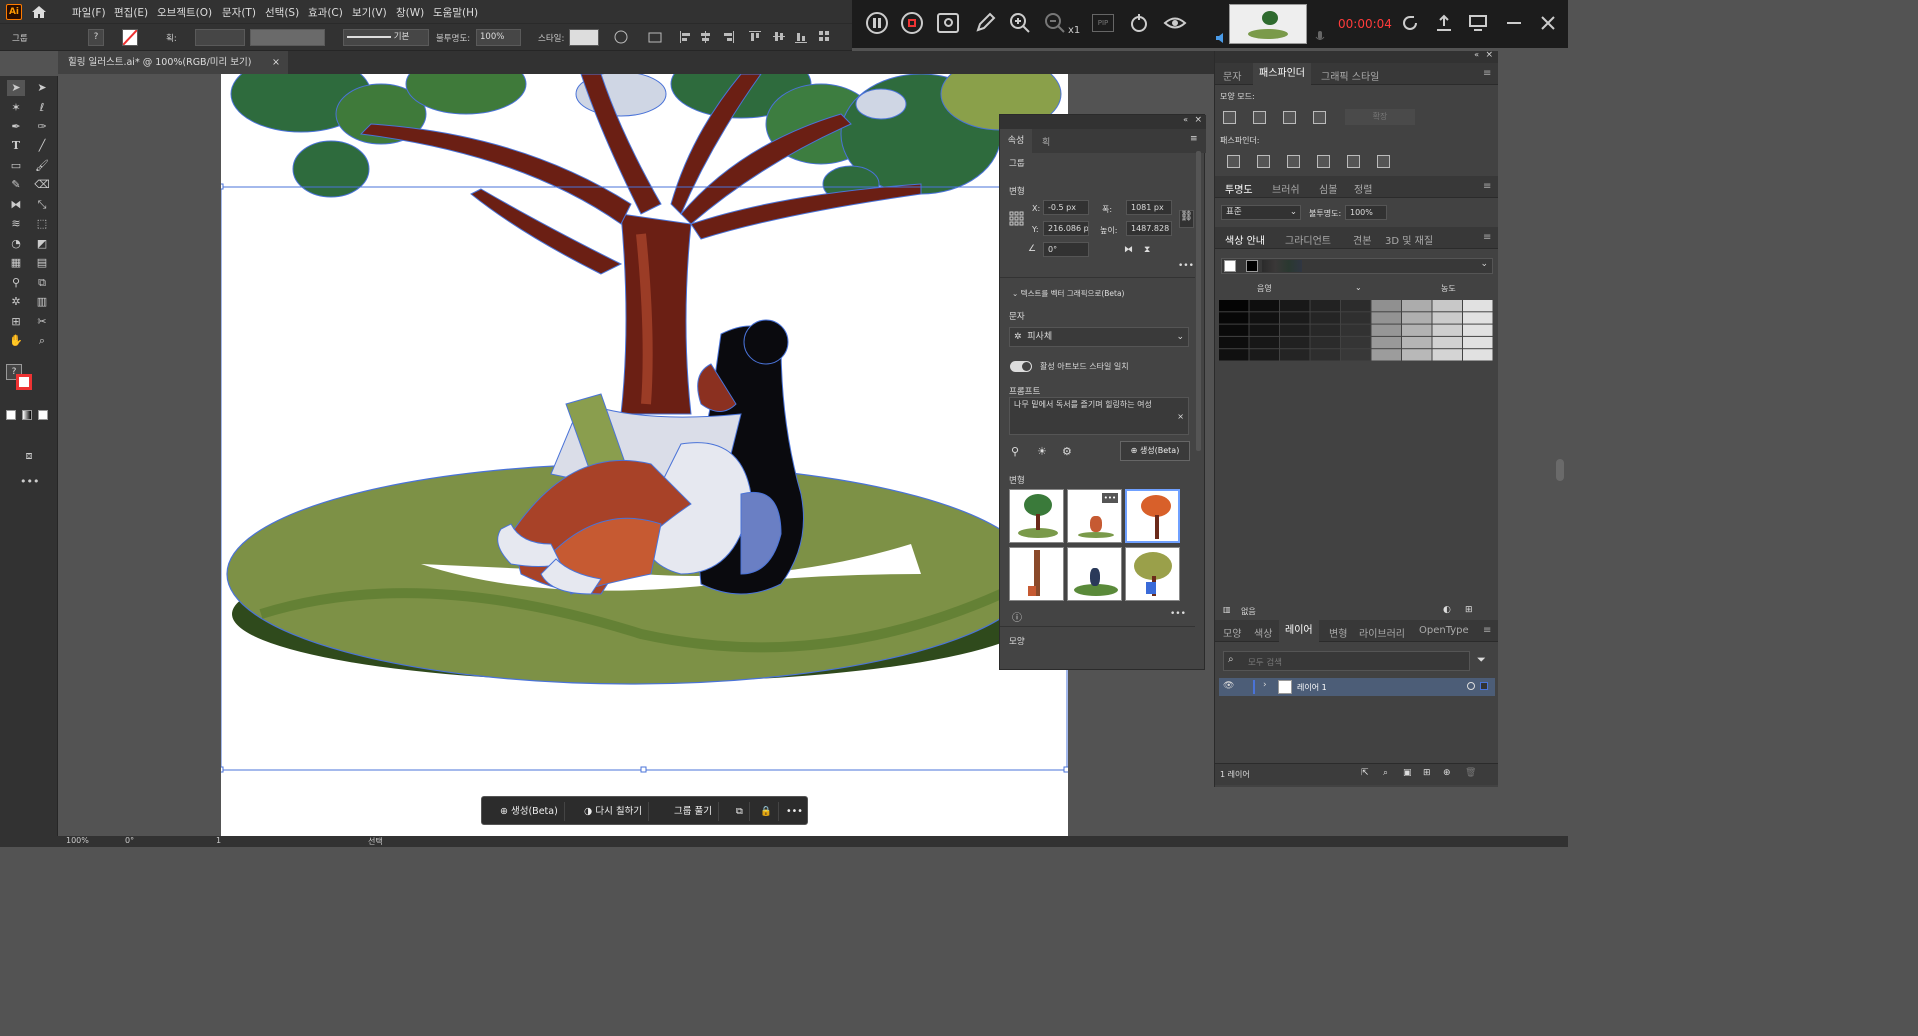  What do you see at coordinates (1099, 337) in the screenshot?
I see `type-select: ✲ 피사체 ⌄` at bounding box center [1099, 337].